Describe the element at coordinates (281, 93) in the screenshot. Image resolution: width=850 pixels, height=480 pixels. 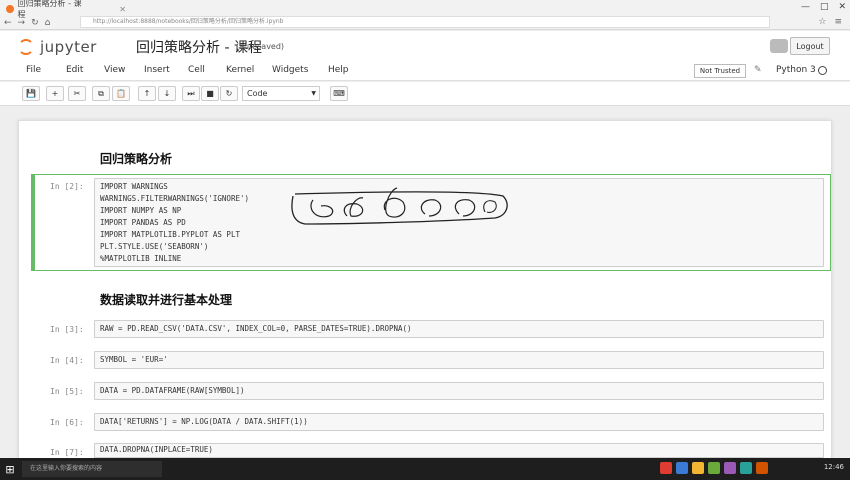
I see `cell-type-select: Code ▼` at that location.